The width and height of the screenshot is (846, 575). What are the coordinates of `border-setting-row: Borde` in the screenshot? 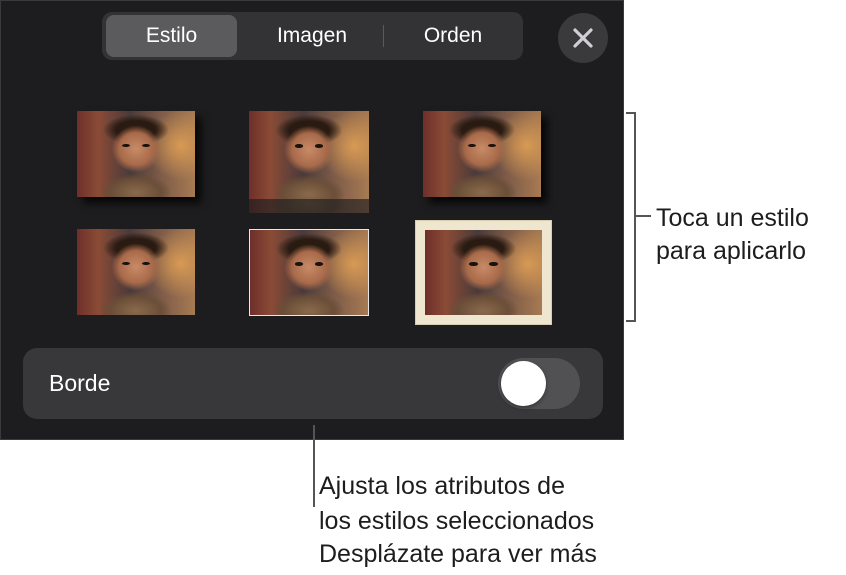 It's located at (313, 383).